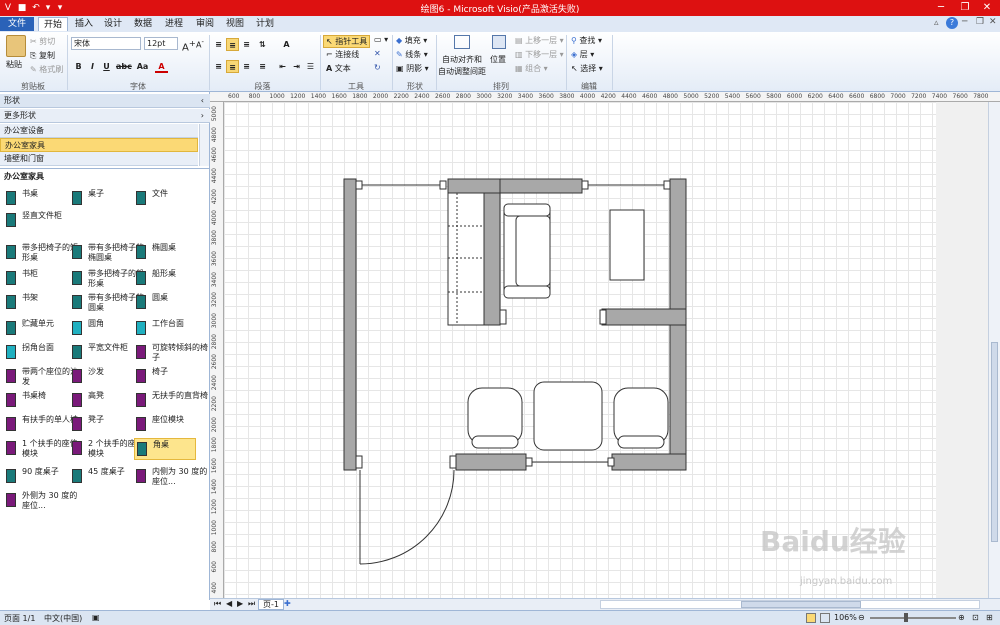  I want to click on shape-item: 书桌, so click(35, 199).